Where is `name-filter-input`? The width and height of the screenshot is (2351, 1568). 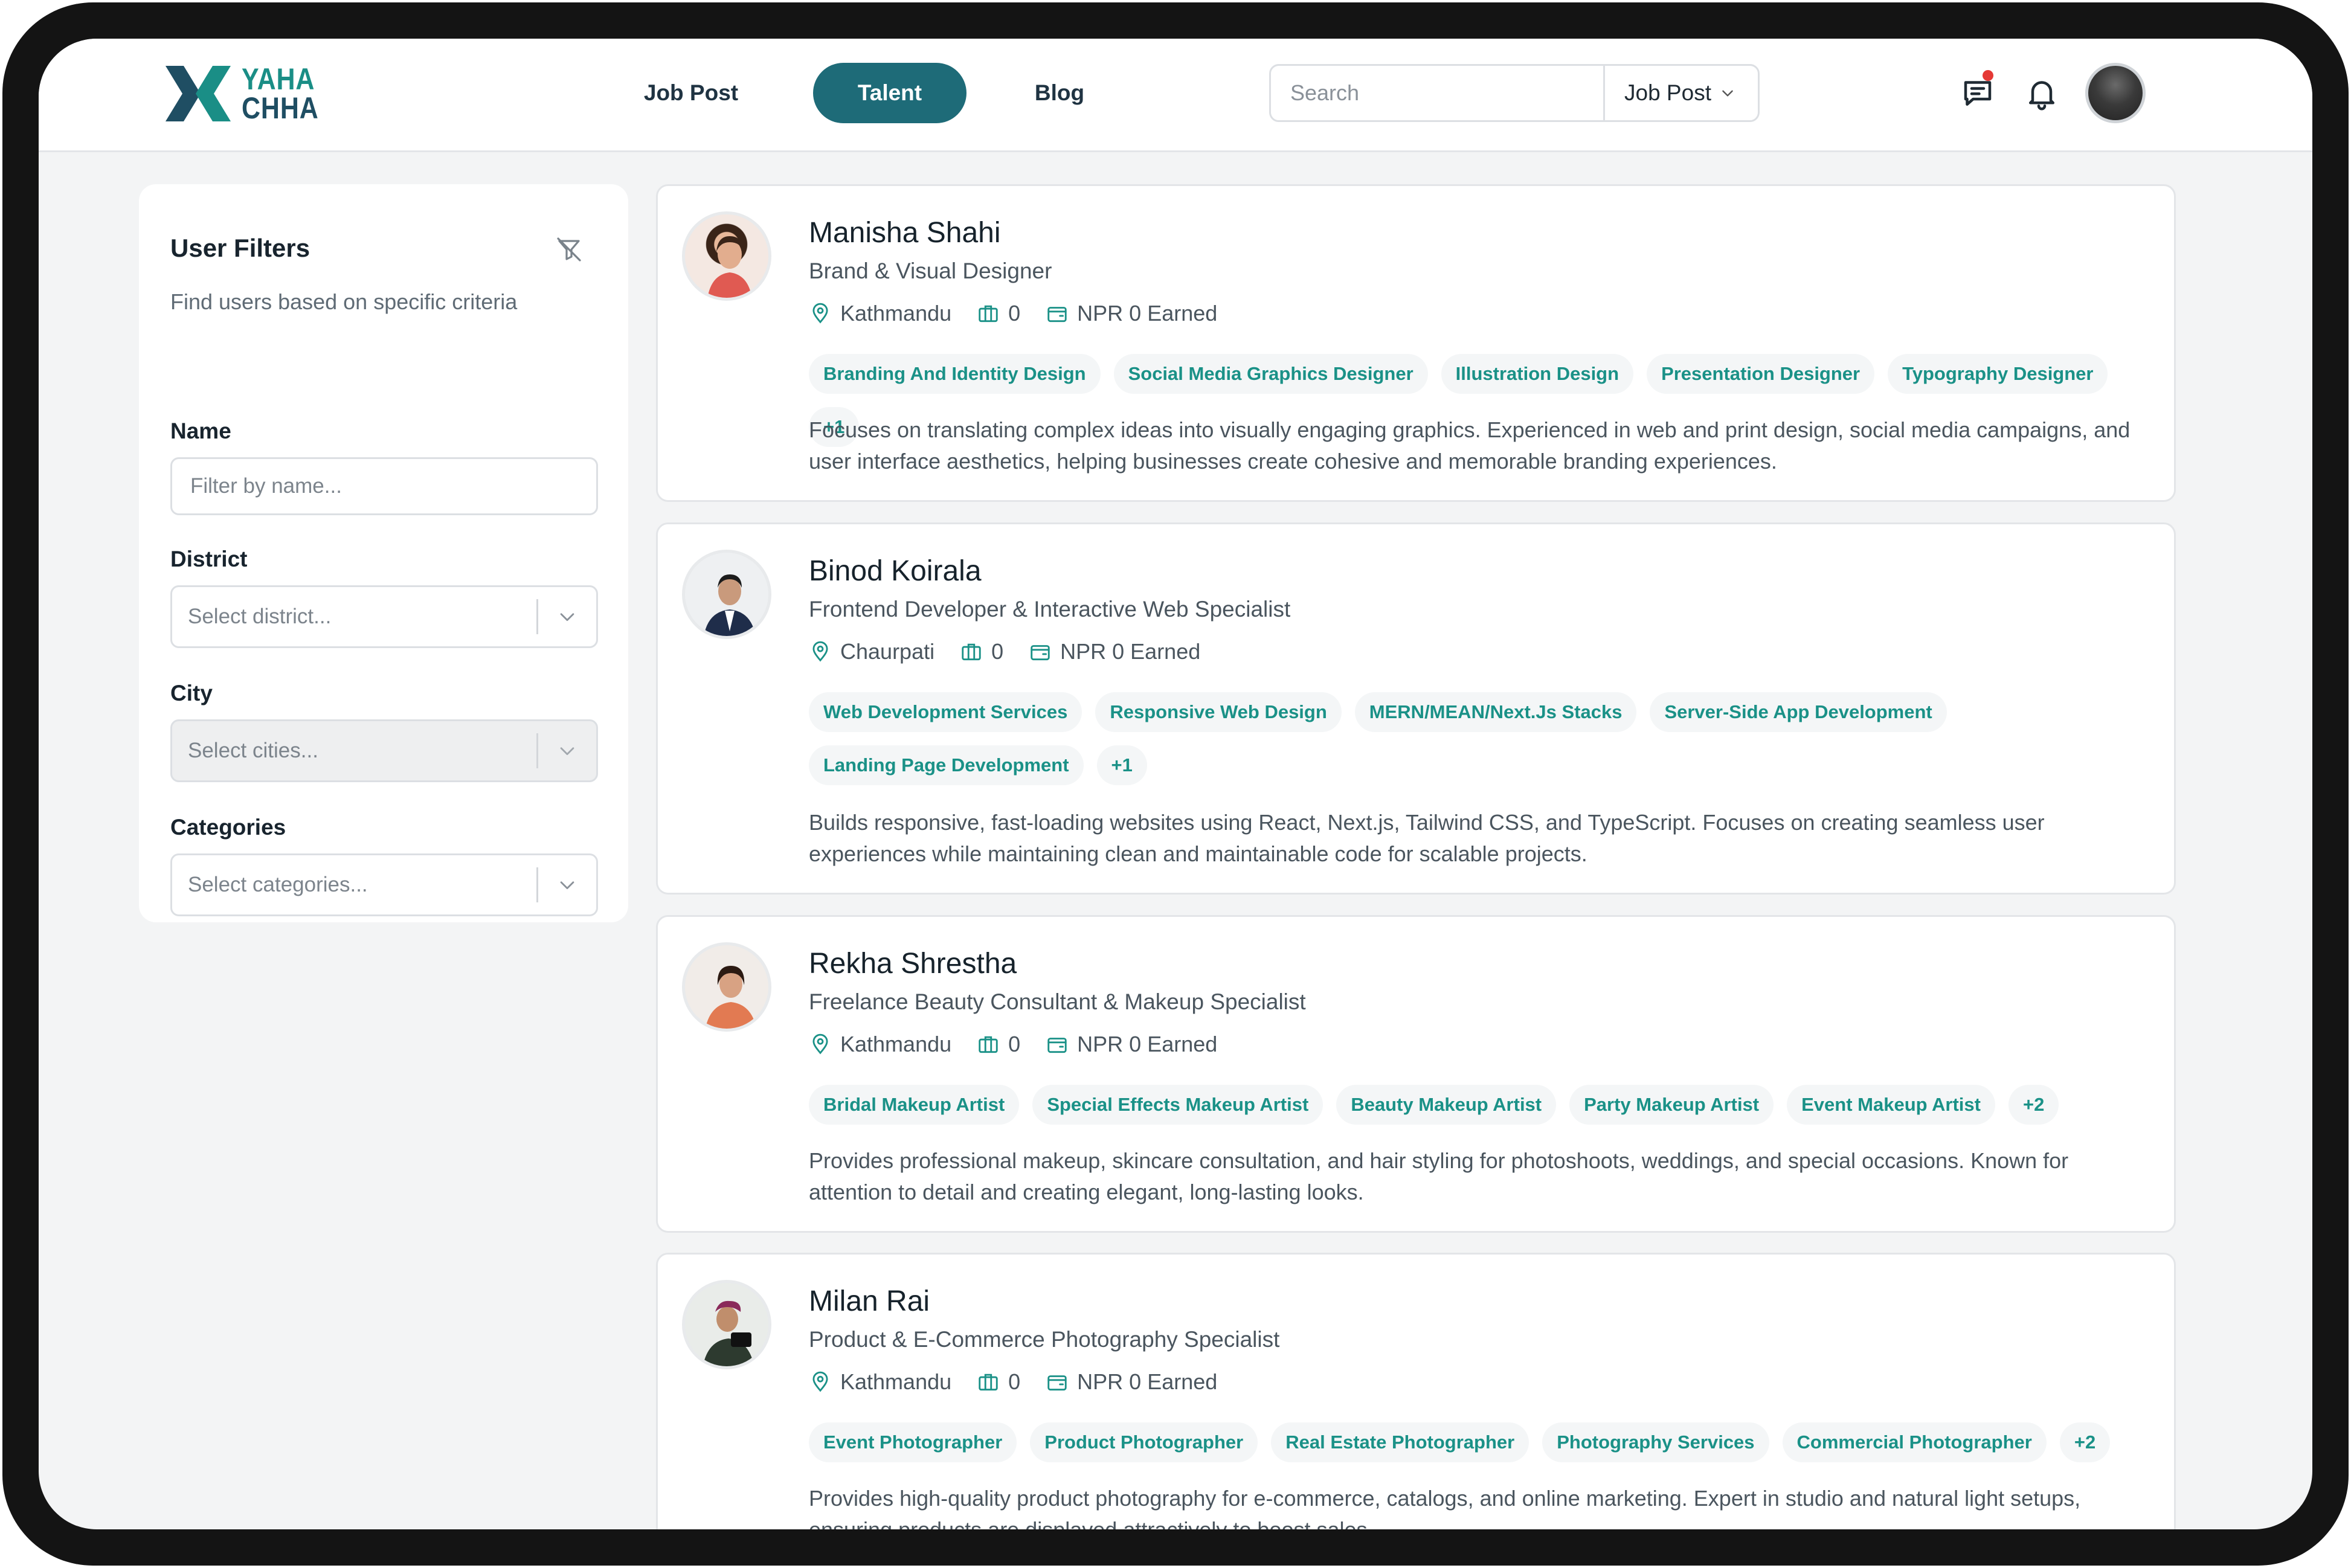 name-filter-input is located at coordinates (384, 486).